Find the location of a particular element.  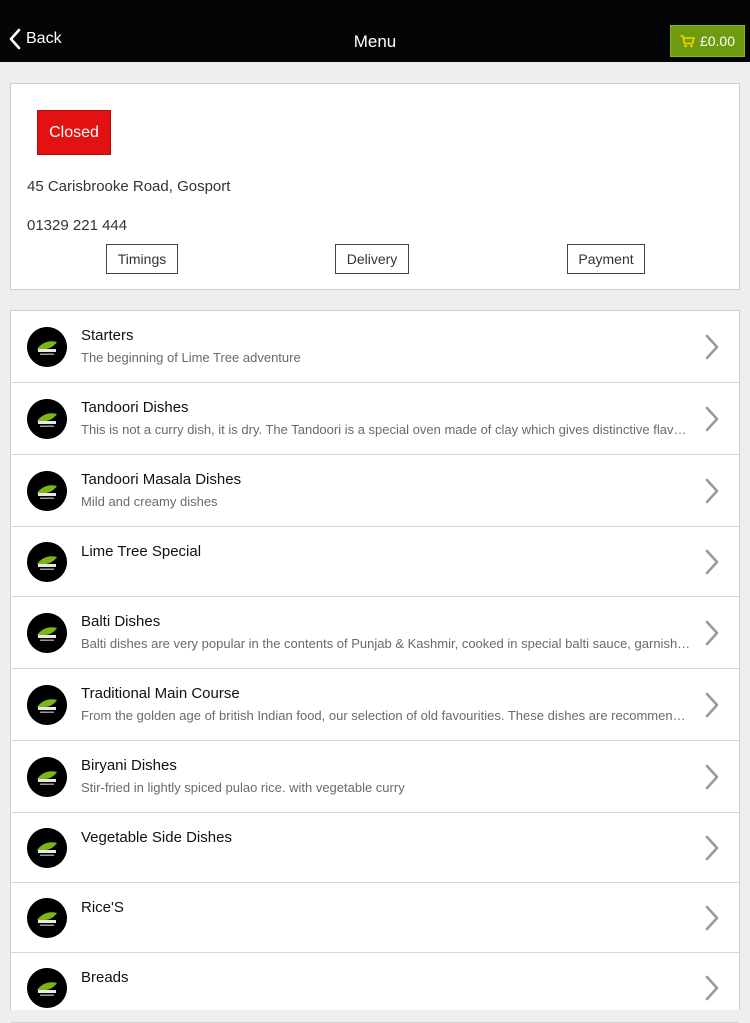

category-description: The beginning of Lime Tree adventure is located at coordinates (191, 357).